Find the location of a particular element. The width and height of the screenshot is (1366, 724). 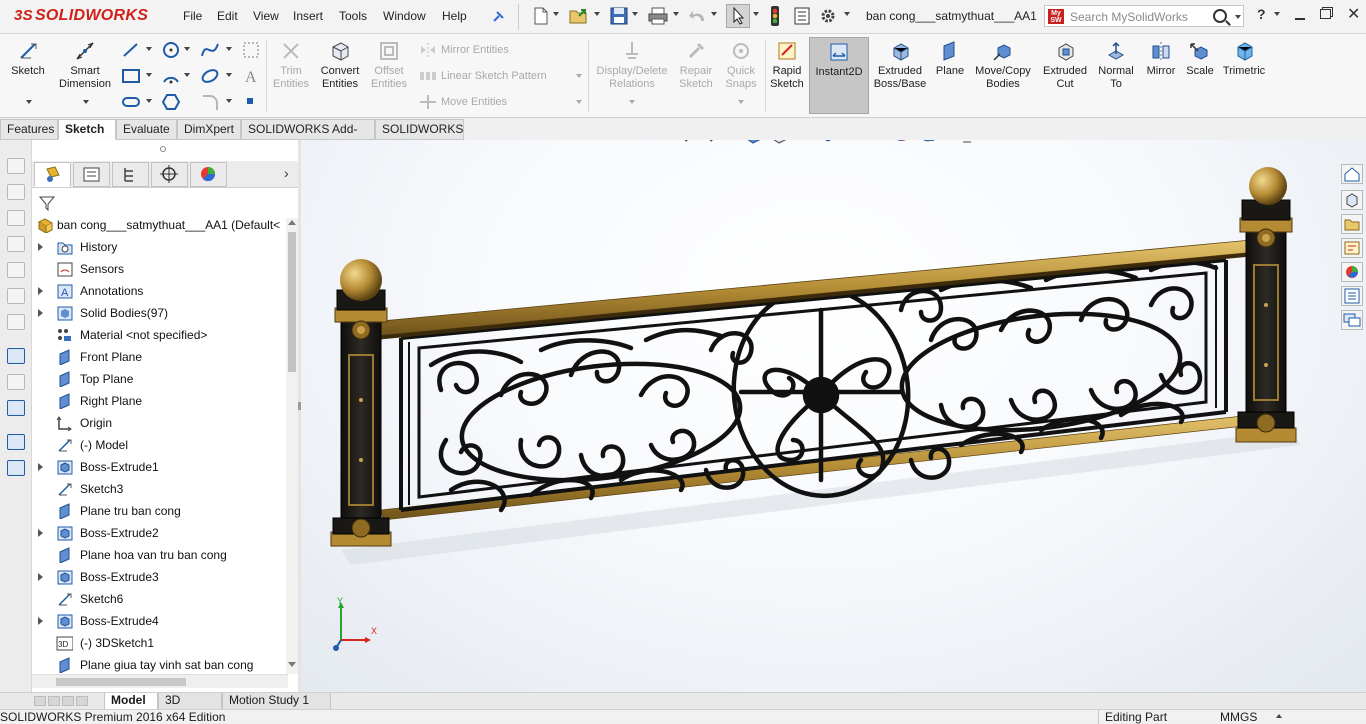

strip-view-icon is located at coordinates (16, 468).